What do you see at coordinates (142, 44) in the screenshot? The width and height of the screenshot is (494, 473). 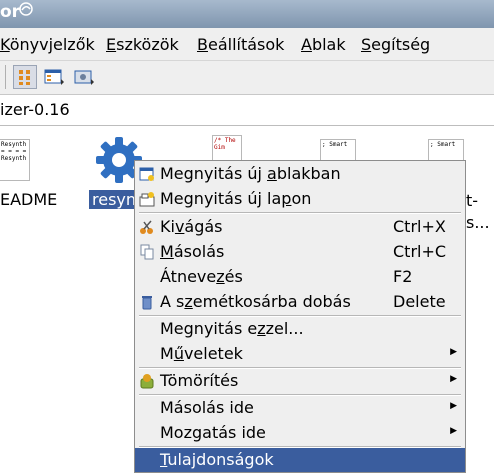 I see `menu-tools: Eszközök` at bounding box center [142, 44].